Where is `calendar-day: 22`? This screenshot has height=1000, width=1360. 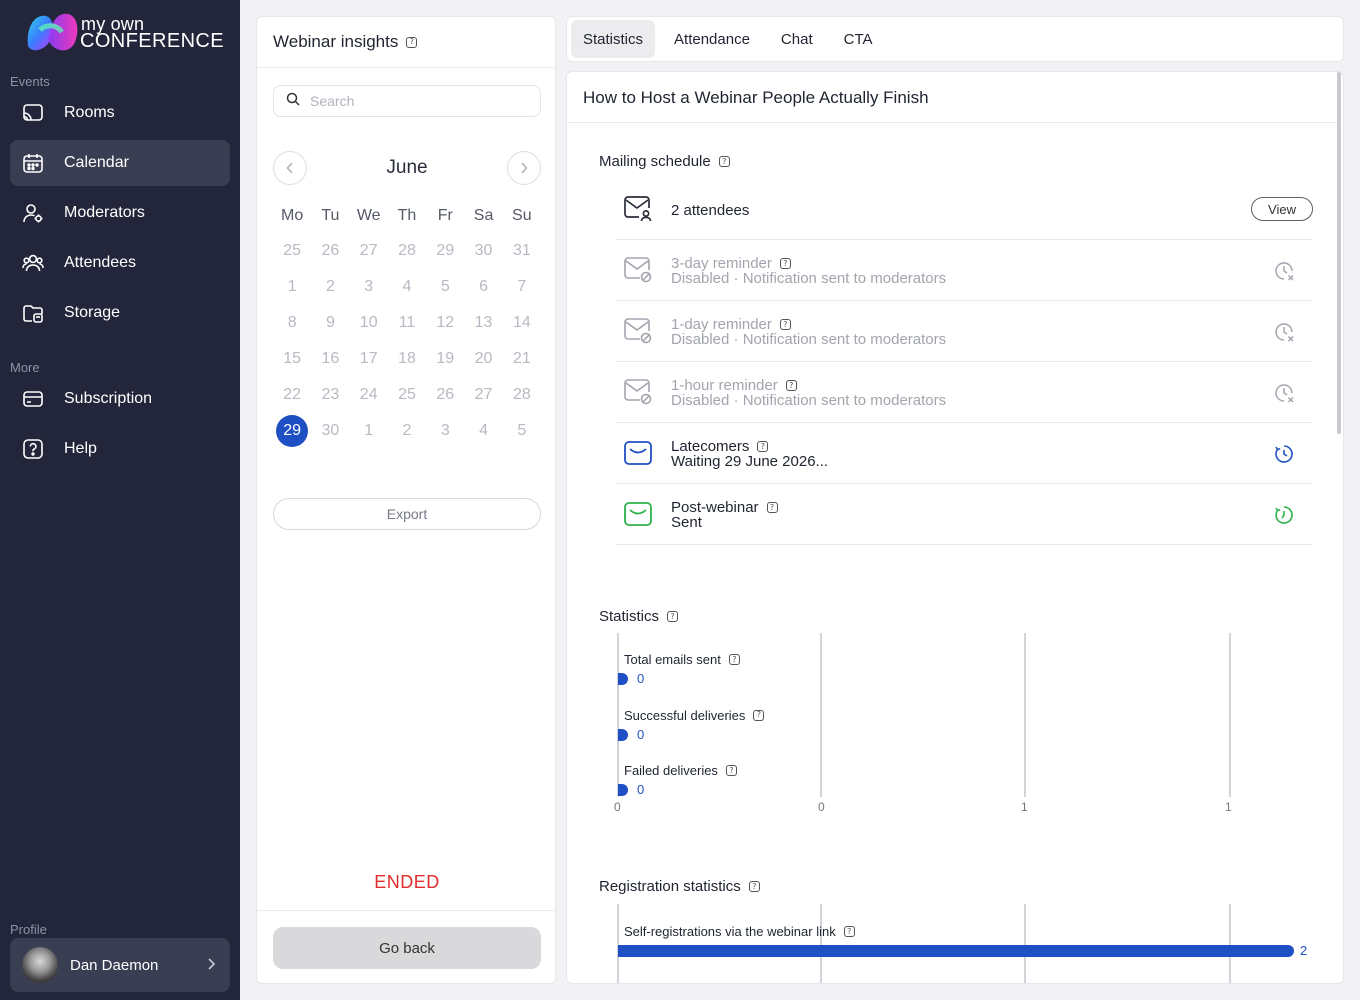 calendar-day: 22 is located at coordinates (292, 395).